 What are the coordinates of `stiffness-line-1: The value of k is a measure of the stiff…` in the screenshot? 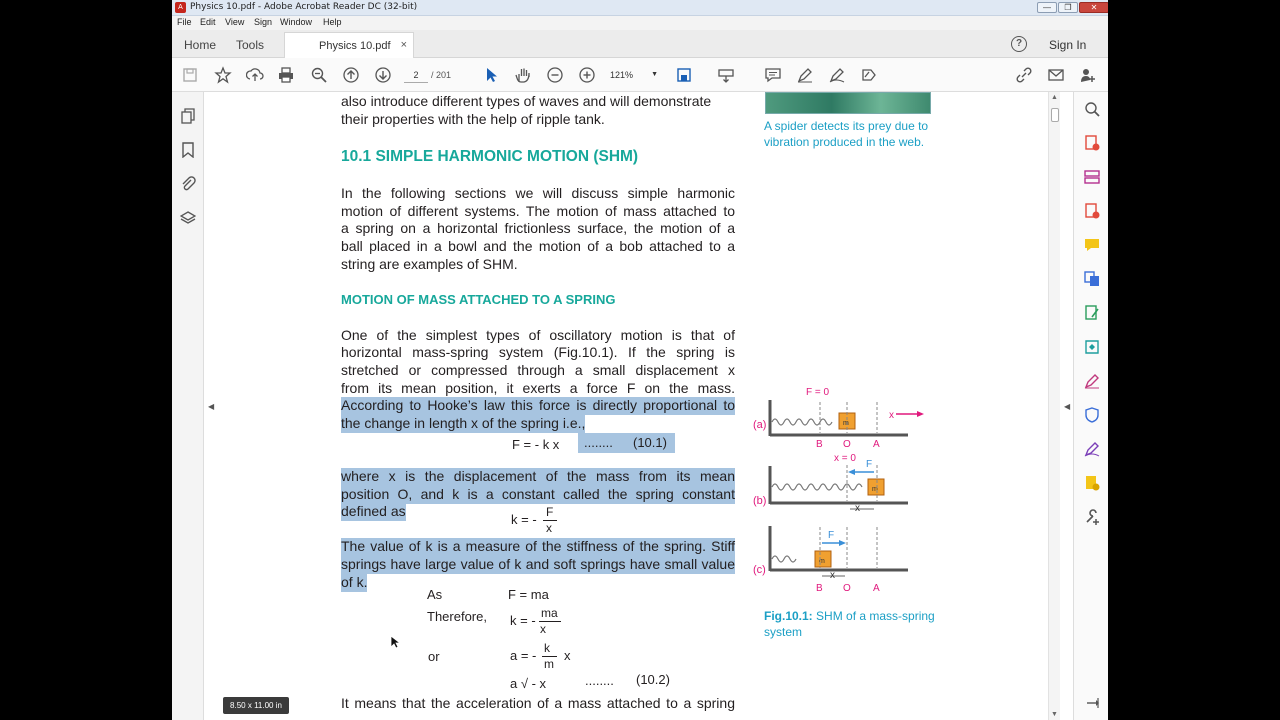 It's located at (538, 547).